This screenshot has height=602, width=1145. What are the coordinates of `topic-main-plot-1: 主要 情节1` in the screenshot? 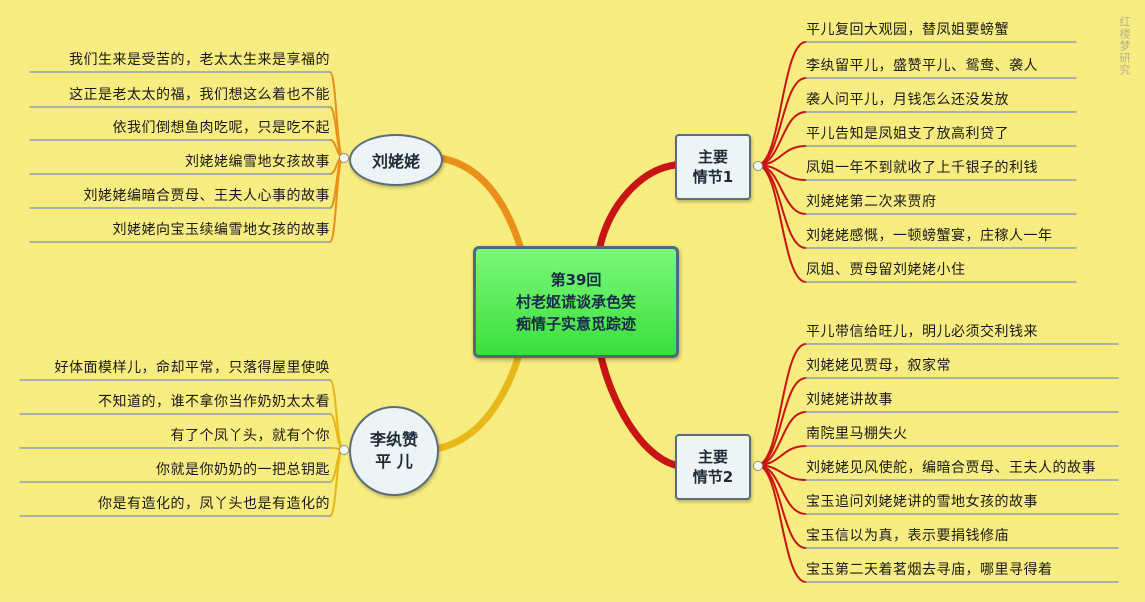 It's located at (713, 167).